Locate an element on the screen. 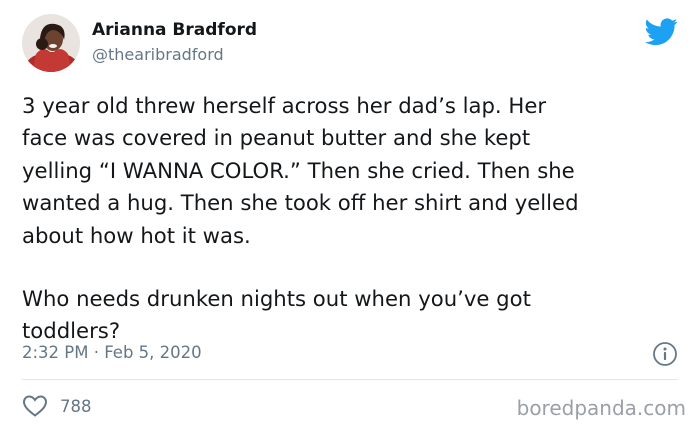 The height and width of the screenshot is (433, 700). info-icon is located at coordinates (665, 354).